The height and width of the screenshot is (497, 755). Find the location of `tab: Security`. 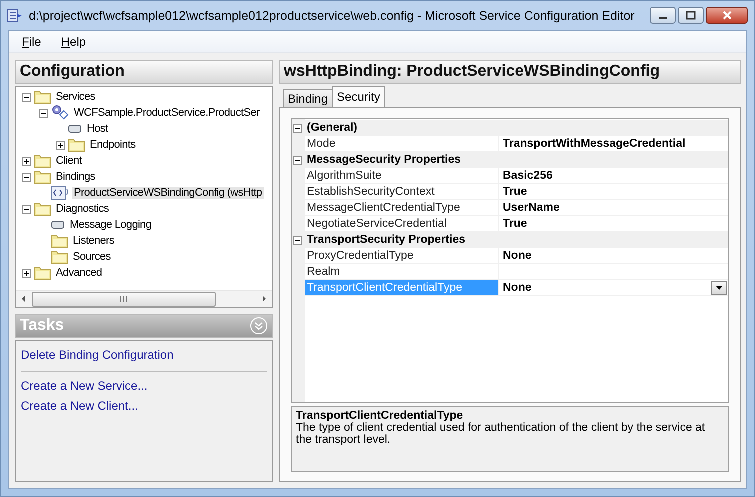

tab: Security is located at coordinates (359, 96).